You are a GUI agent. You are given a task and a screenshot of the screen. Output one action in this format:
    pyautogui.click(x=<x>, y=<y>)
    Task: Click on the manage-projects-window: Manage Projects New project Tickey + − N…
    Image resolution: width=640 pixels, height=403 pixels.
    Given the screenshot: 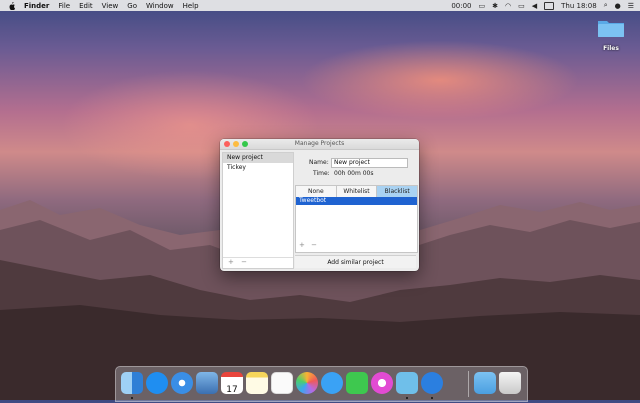 What is the action you would take?
    pyautogui.click(x=319, y=205)
    